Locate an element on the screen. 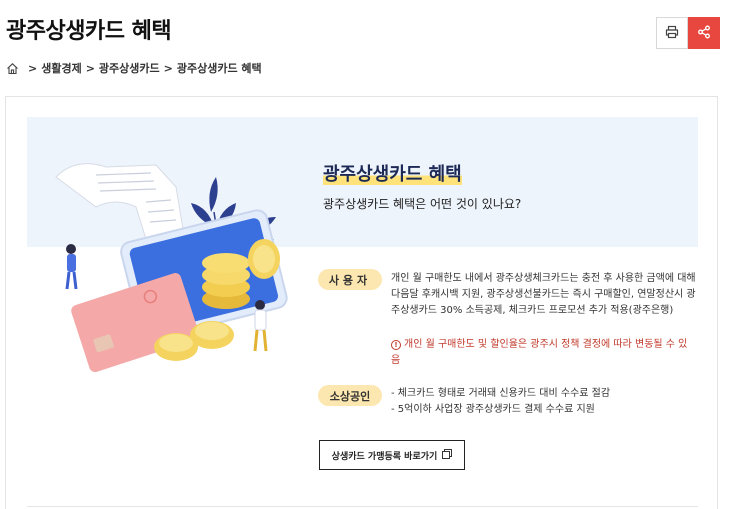 The width and height of the screenshot is (732, 509). breadcrumb: > 생활경제 > 광주상생카드 > 광주상생카드 혜택 is located at coordinates (134, 68).